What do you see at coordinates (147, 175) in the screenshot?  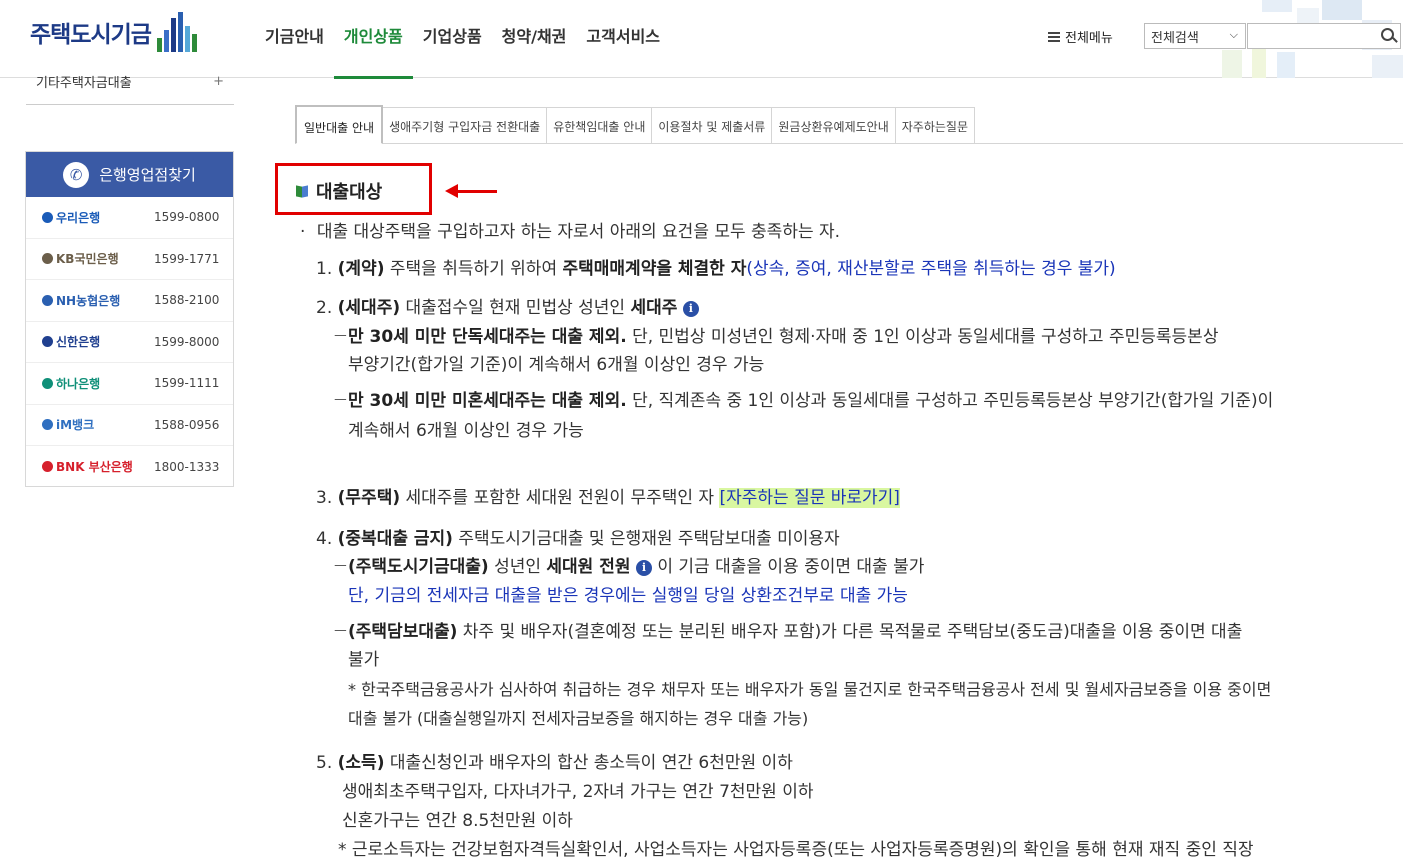 I see `bank-finder-title: 은행영업점찾기` at bounding box center [147, 175].